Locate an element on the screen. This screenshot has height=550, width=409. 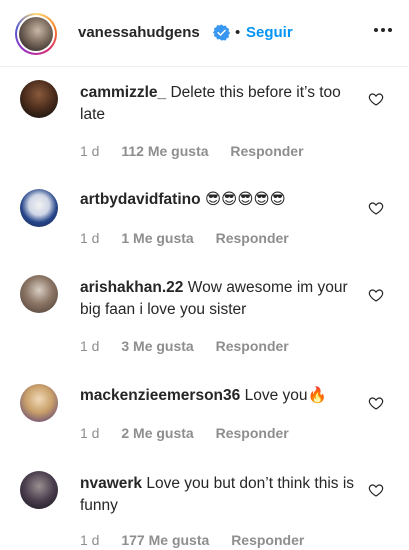
post-header: vanessahudgens • Seguir is located at coordinates (204, 33).